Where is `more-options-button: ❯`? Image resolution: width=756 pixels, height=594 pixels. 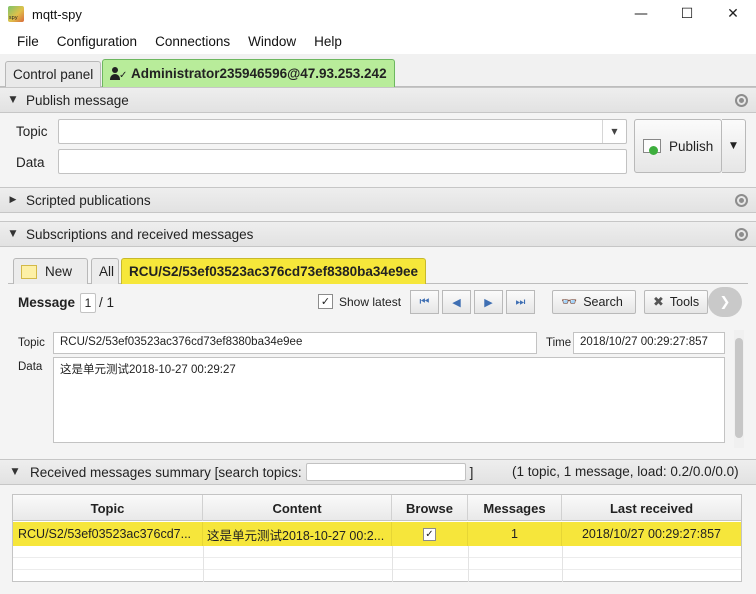 more-options-button: ❯ is located at coordinates (725, 302).